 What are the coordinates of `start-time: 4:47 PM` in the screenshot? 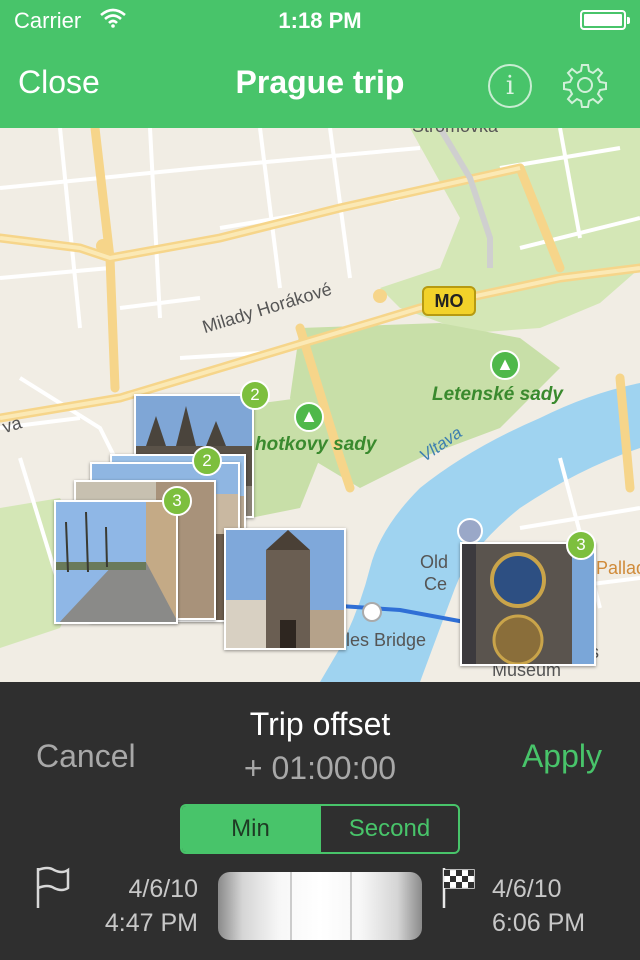 It's located at (151, 923).